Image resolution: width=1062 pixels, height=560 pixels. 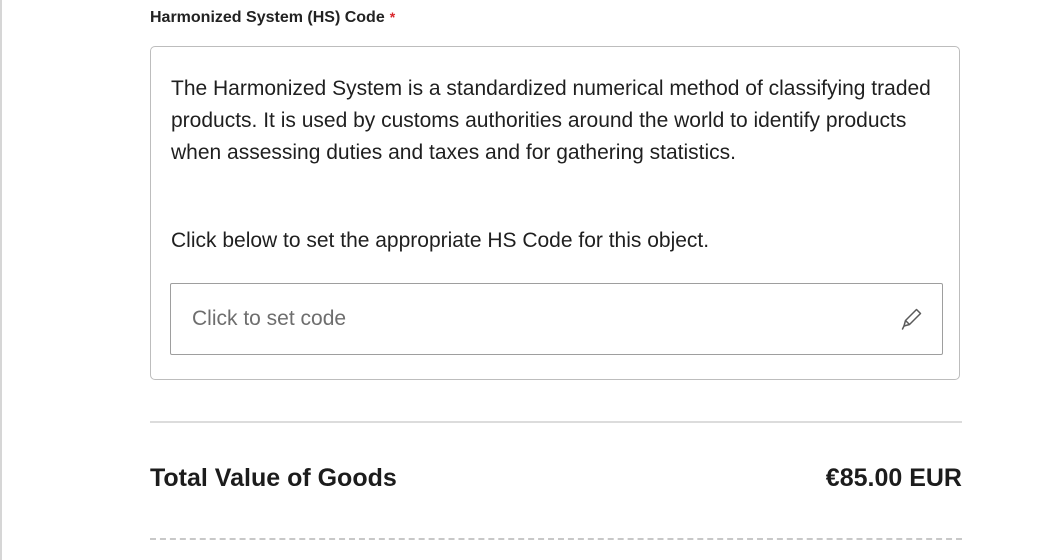 I want to click on section-divider, so click(x=556, y=422).